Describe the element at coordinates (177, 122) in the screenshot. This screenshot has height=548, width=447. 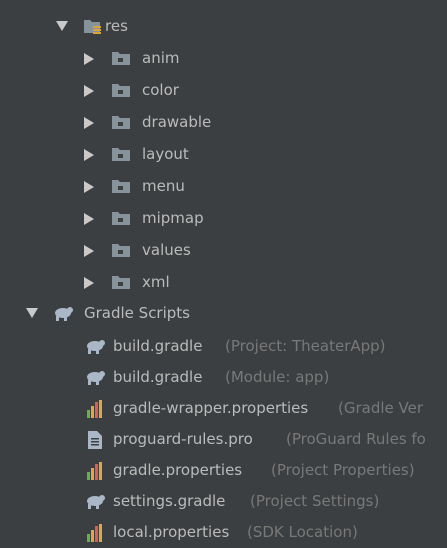
I see `tree-node-label: drawable` at that location.